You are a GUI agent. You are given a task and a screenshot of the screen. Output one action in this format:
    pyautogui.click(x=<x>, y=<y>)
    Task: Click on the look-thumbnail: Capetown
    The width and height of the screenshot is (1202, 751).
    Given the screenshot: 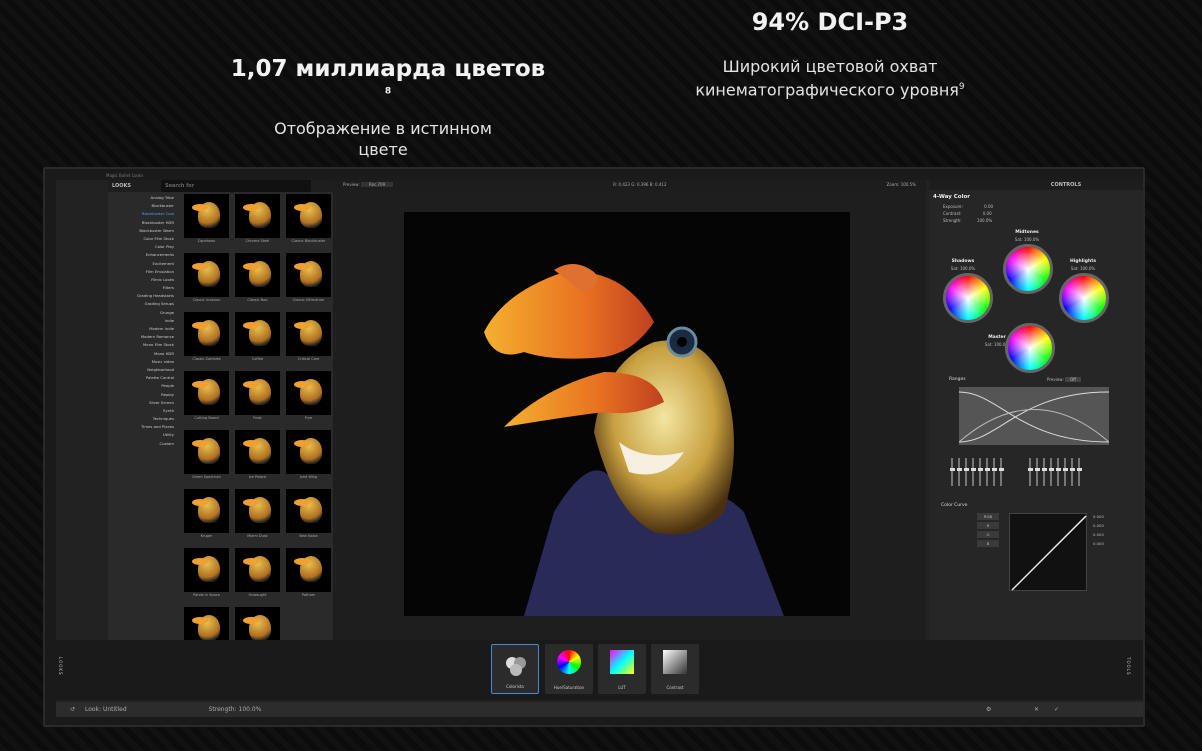 What is the action you would take?
    pyautogui.click(x=206, y=218)
    